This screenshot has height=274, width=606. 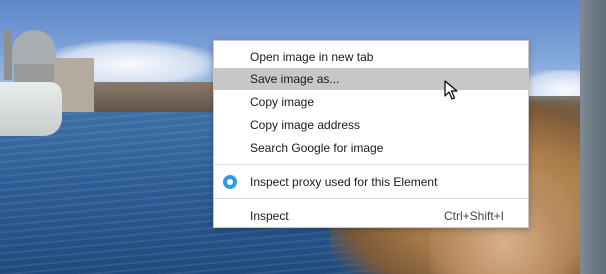 I want to click on menu-item-label: Inspect, so click(x=269, y=216).